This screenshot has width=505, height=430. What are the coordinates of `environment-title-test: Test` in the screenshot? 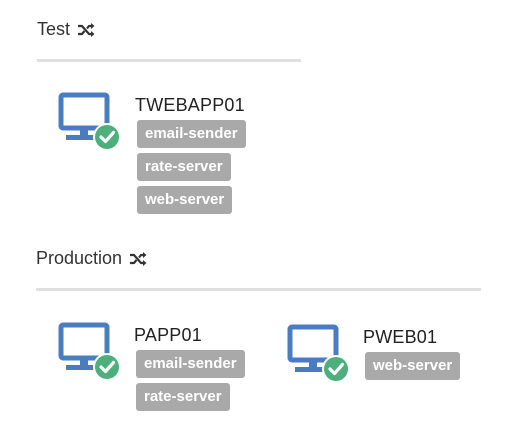 It's located at (66, 29).